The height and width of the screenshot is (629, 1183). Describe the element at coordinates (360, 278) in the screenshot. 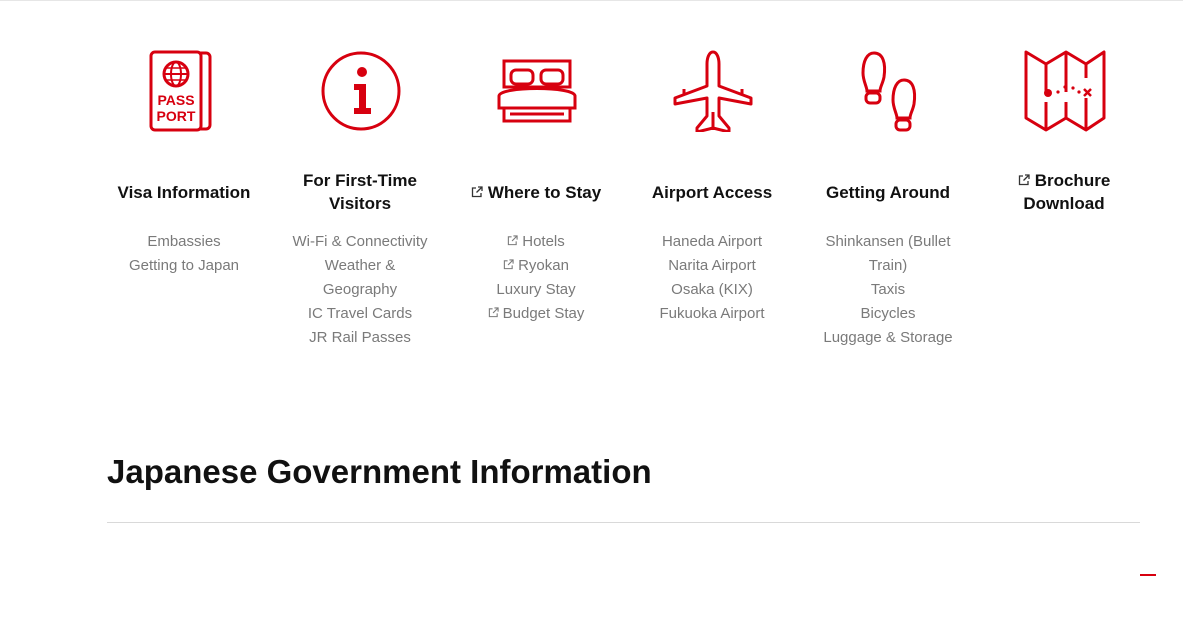

I see `link-weather-geography: Weather & Geography` at that location.